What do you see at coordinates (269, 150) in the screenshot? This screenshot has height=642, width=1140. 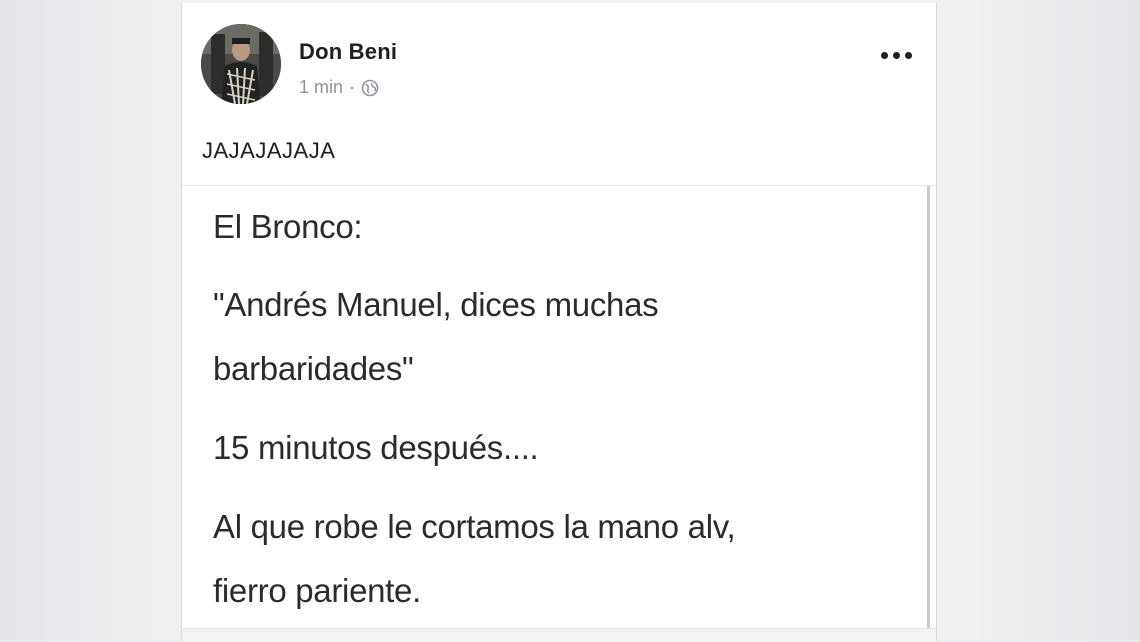 I see `post-text: JAJAJAJAJA` at bounding box center [269, 150].